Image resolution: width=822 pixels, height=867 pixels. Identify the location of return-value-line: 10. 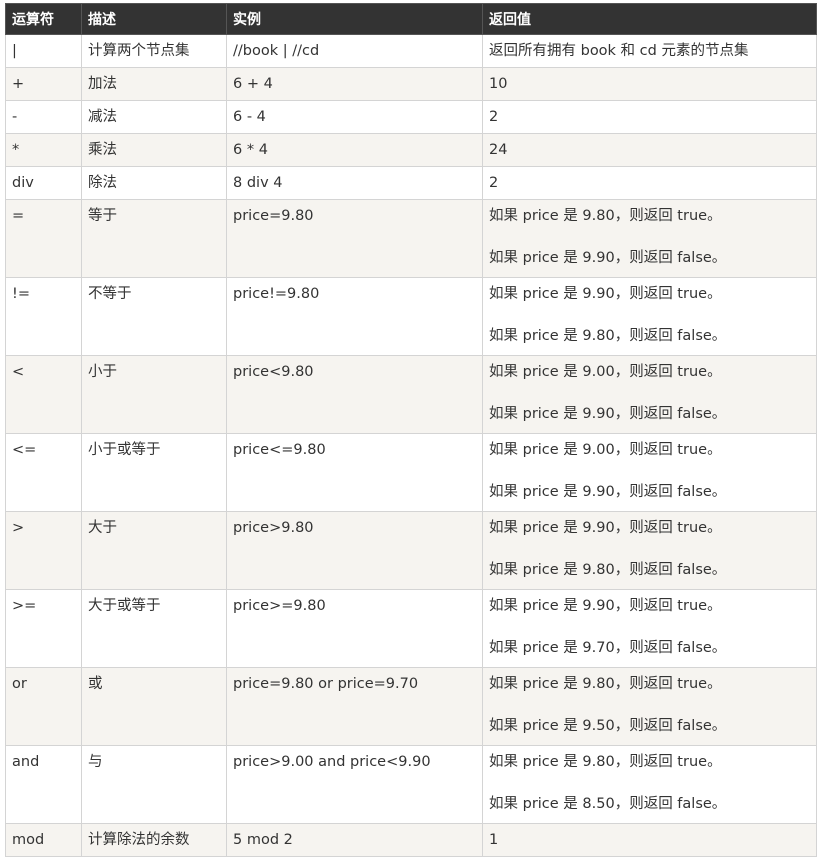
(498, 84).